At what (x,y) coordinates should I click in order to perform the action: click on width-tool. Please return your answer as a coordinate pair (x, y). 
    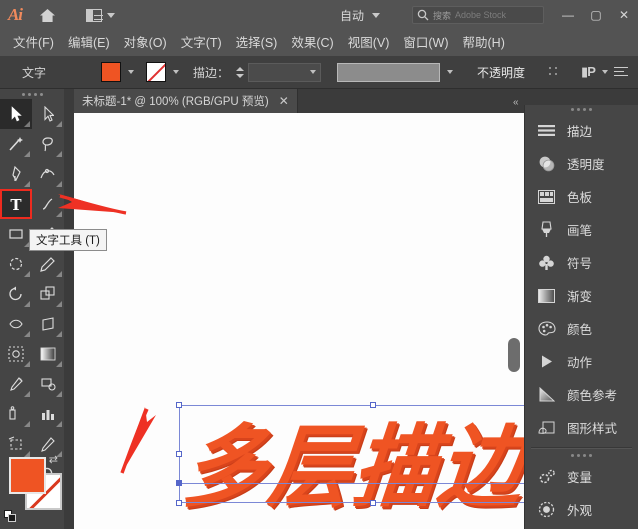
    Looking at the image, I should click on (16, 324).